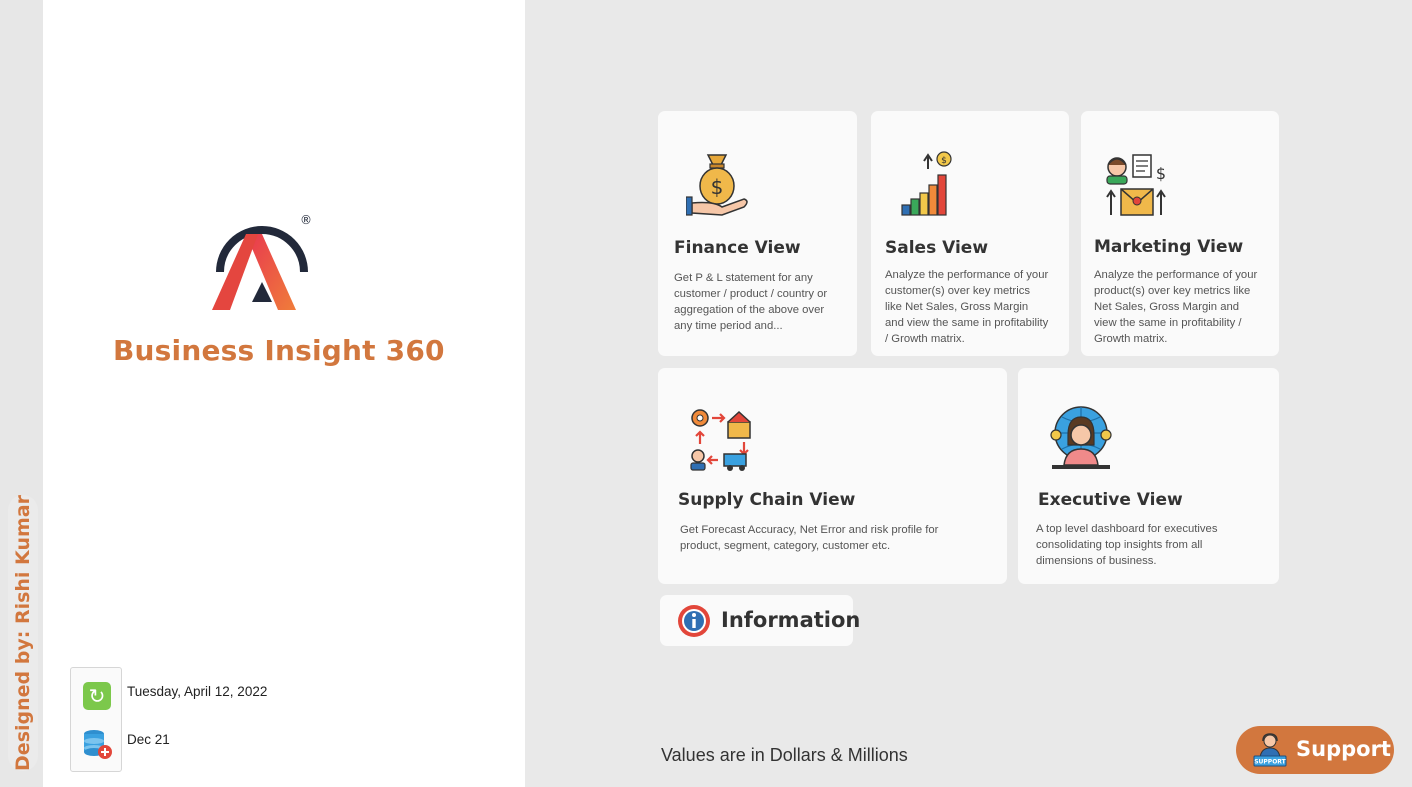  I want to click on support-badge-text: SUPPORT, so click(1270, 762).